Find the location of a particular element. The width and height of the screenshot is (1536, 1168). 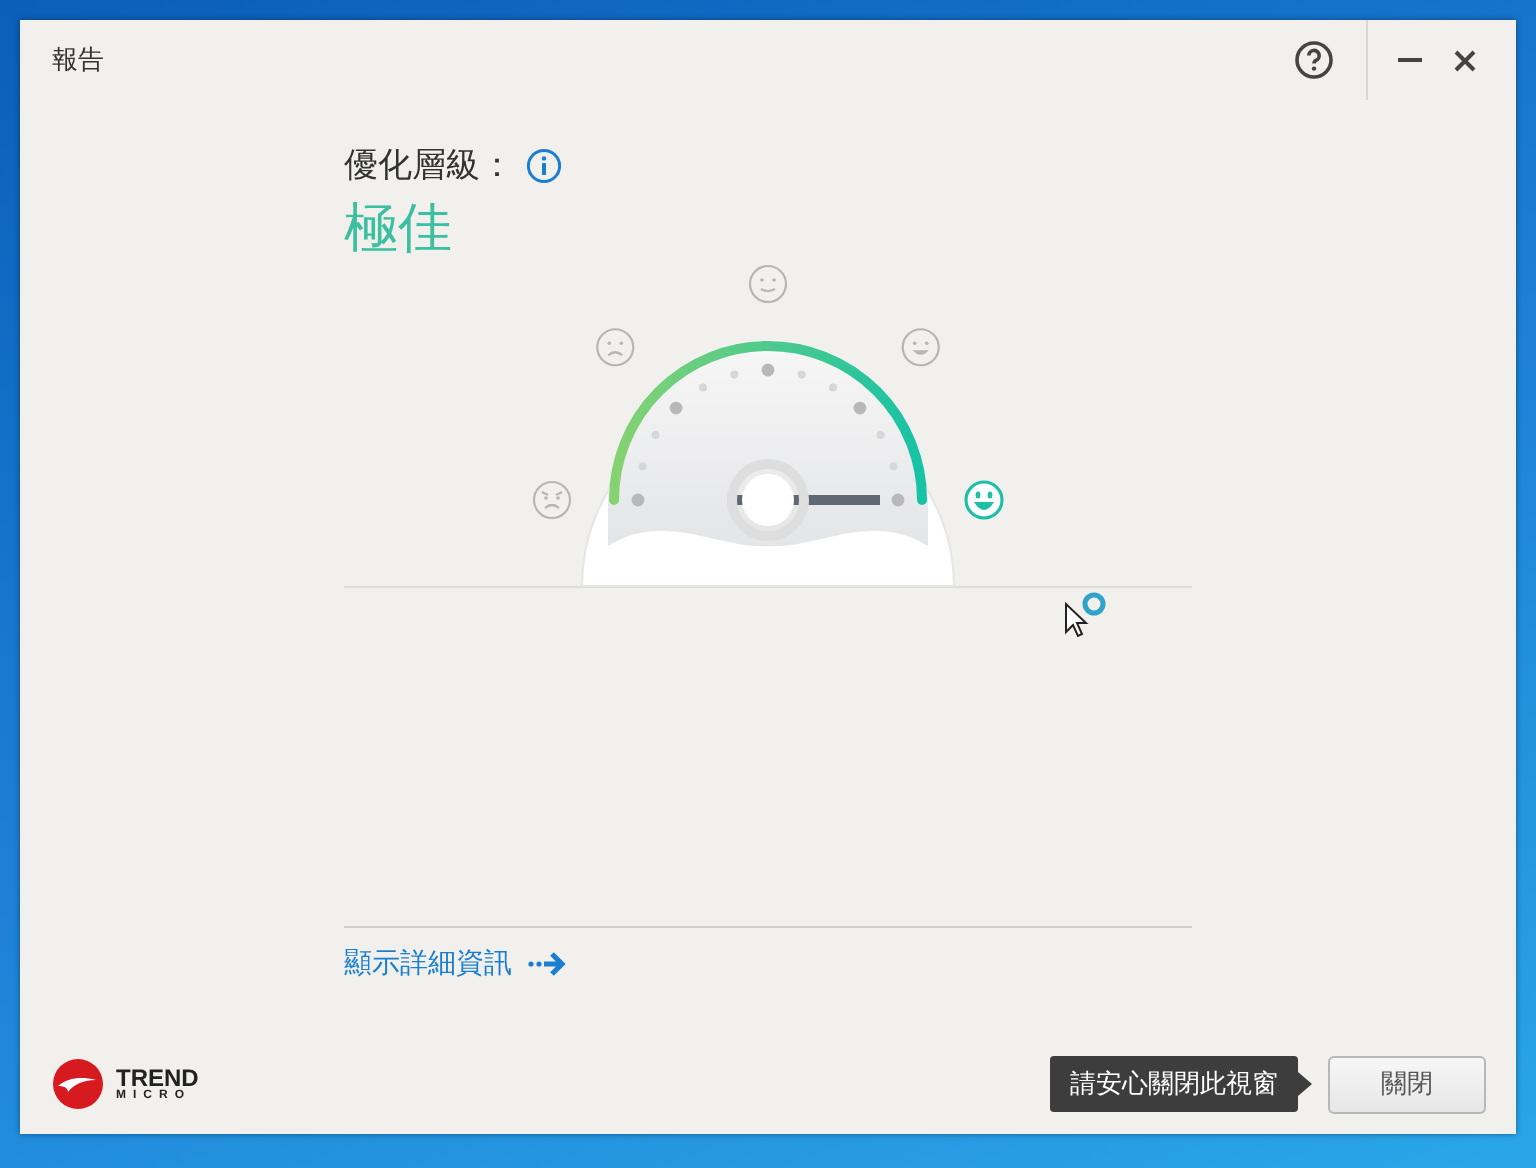

info-icon is located at coordinates (544, 165).